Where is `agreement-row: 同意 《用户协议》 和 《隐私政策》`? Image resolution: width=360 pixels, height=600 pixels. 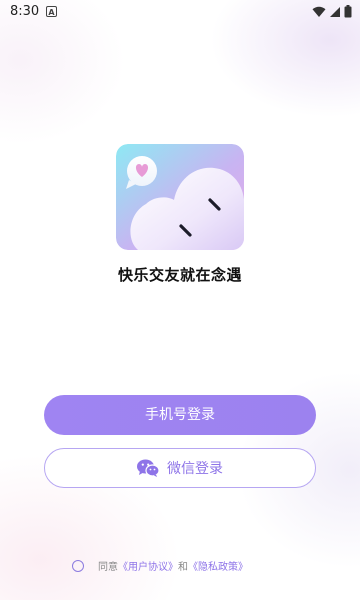
agreement-row: 同意 《用户协议》 和 《隐私政策》 is located at coordinates (160, 565).